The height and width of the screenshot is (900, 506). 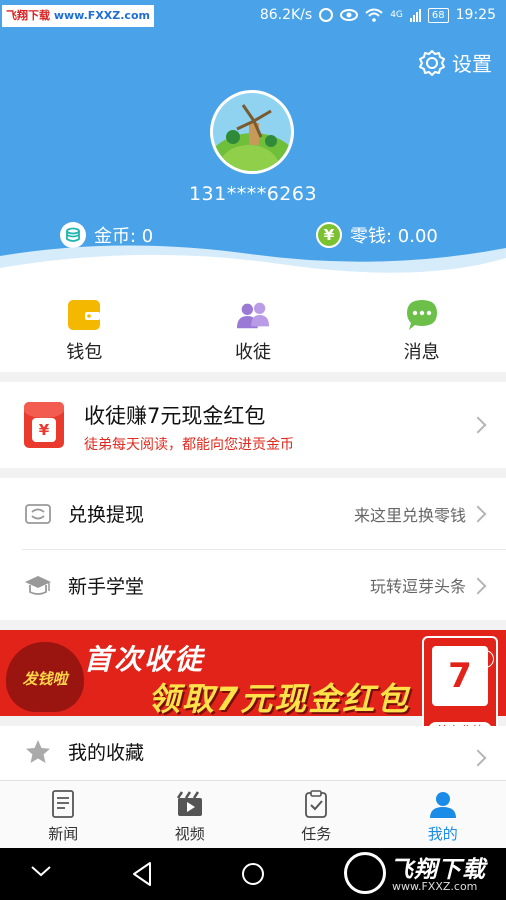 I want to click on list-item-exchange: 兑换提现 来这里兑换零钱, so click(x=253, y=513).